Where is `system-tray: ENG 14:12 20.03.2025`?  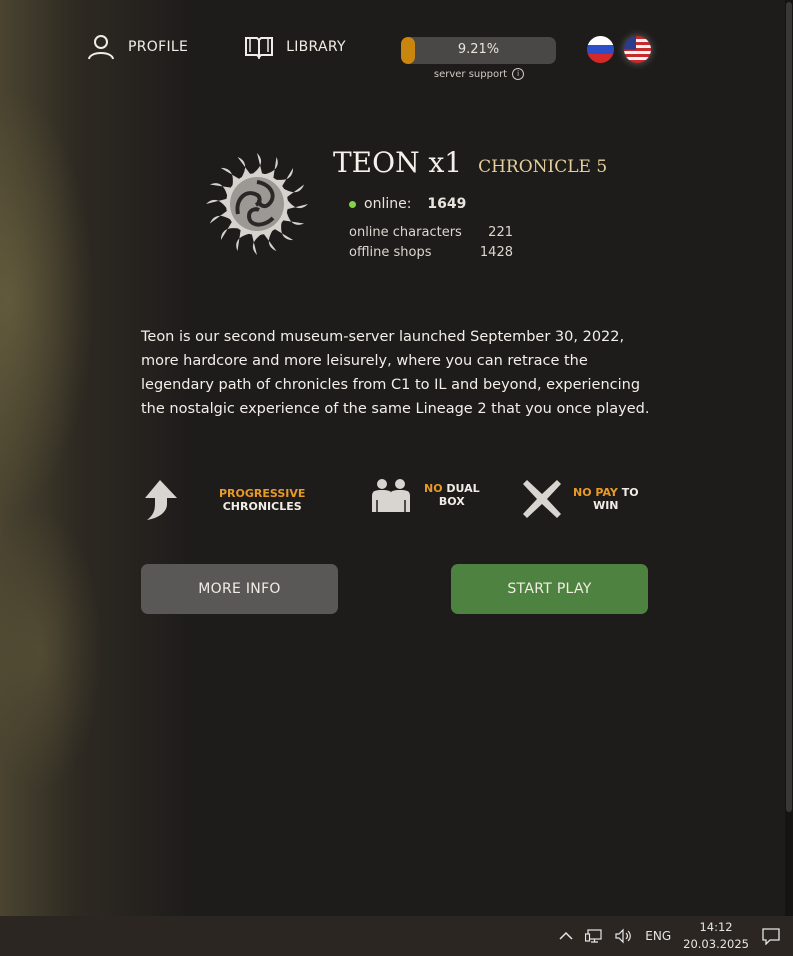 system-tray: ENG 14:12 20.03.2025 is located at coordinates (676, 936).